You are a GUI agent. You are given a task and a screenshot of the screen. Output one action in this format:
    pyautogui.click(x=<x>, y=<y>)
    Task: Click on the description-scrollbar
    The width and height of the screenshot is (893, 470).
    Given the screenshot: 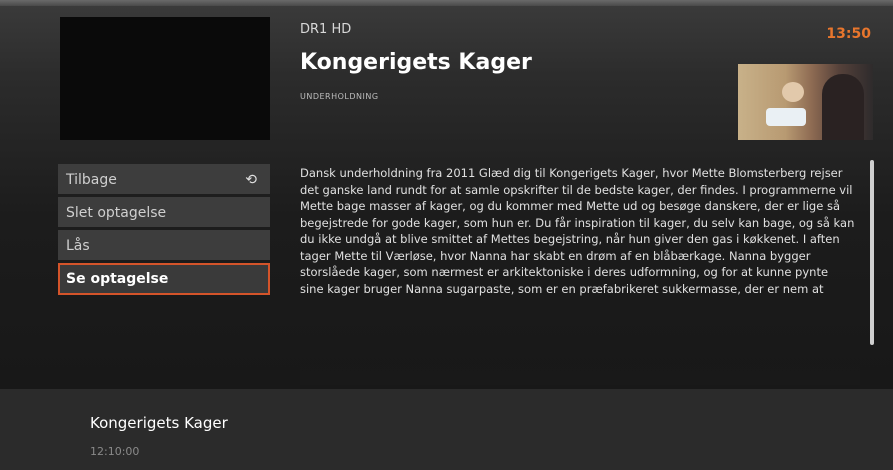 What is the action you would take?
    pyautogui.click(x=872, y=252)
    